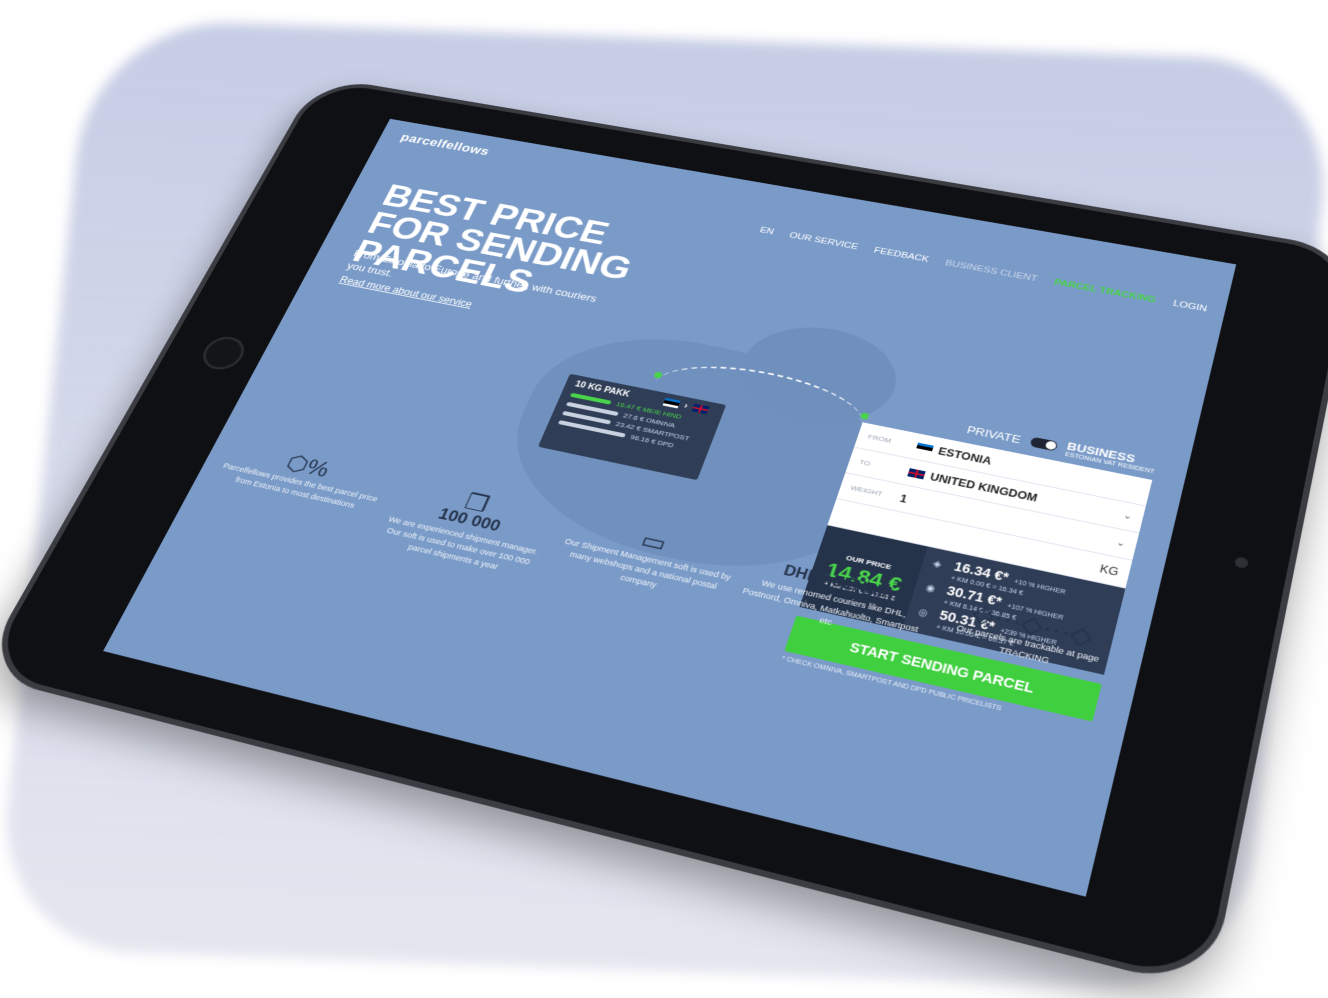 The image size is (1328, 998). I want to click on uk-flag-icon, so click(916, 474).